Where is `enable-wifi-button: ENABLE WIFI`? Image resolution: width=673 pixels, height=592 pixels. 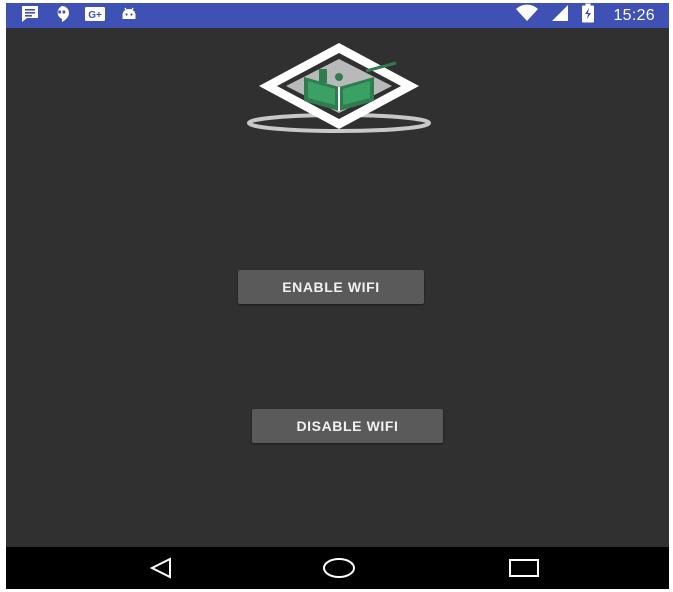 enable-wifi-button: ENABLE WIFI is located at coordinates (331, 287).